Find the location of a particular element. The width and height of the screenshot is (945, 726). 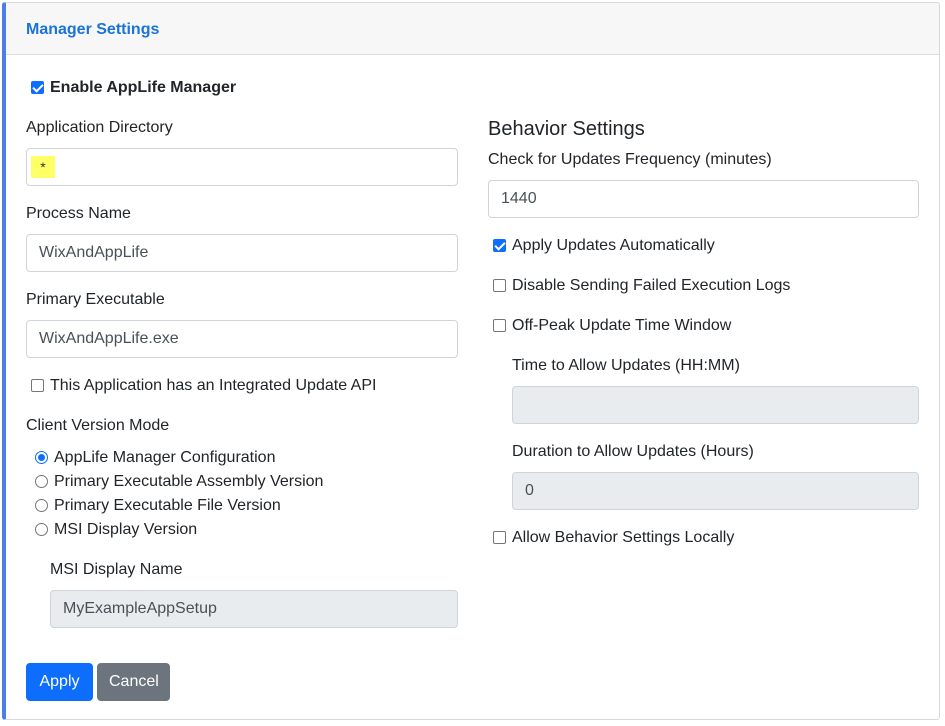

allow-local-label: Allow Behavior Settings Locally is located at coordinates (623, 537).